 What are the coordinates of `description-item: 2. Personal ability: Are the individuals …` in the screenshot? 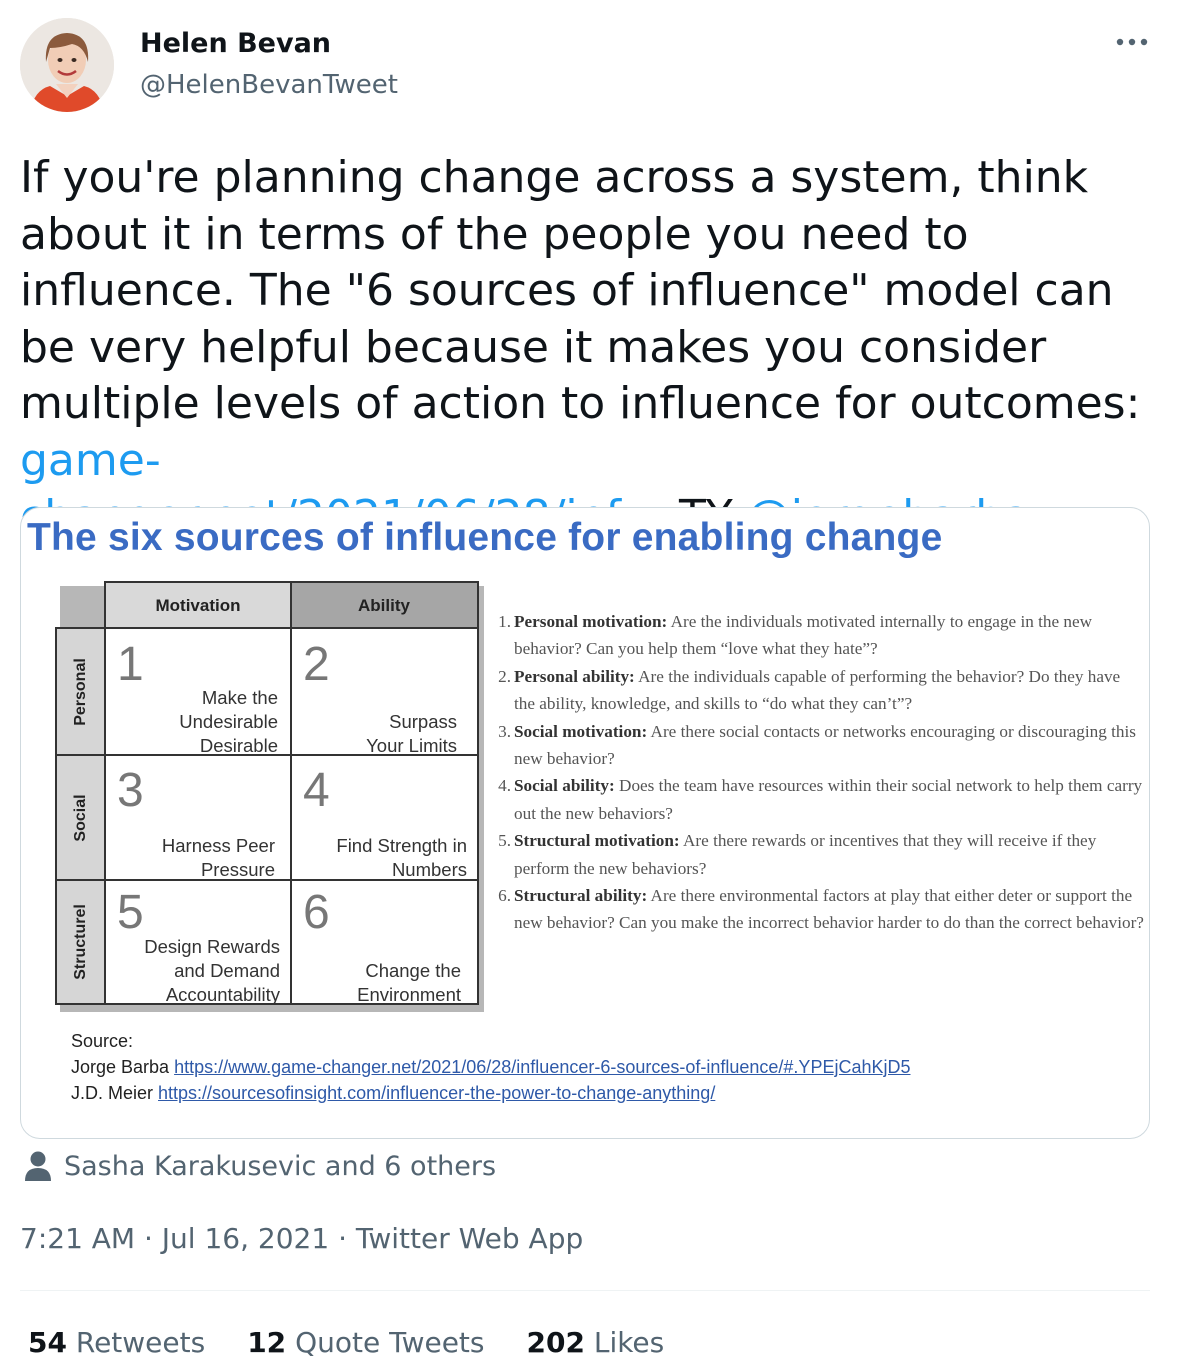 It's located at (820, 690).